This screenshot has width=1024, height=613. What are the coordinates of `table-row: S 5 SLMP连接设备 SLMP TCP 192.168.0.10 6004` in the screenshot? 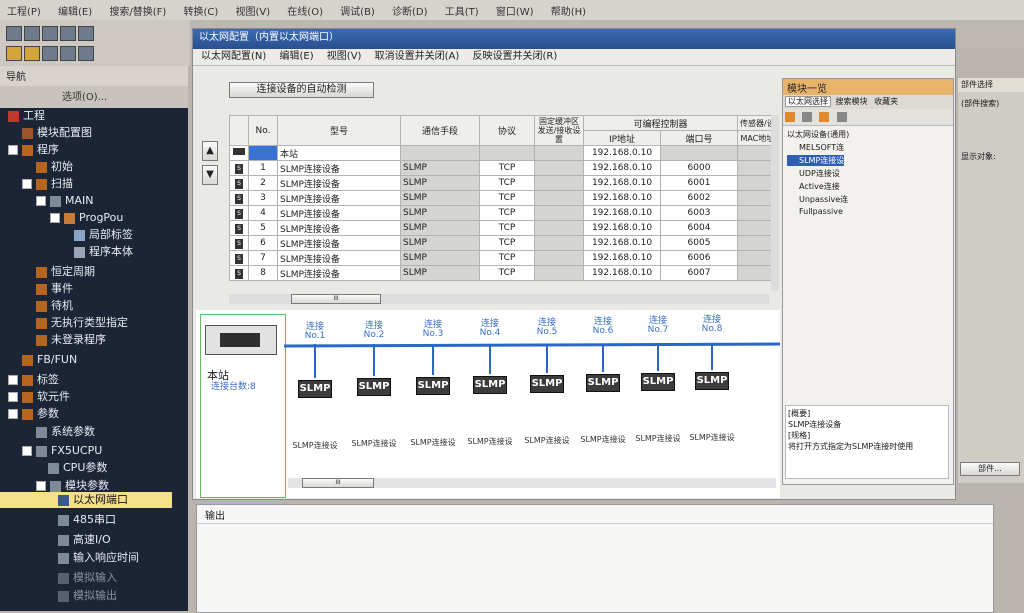 It's located at (503, 228).